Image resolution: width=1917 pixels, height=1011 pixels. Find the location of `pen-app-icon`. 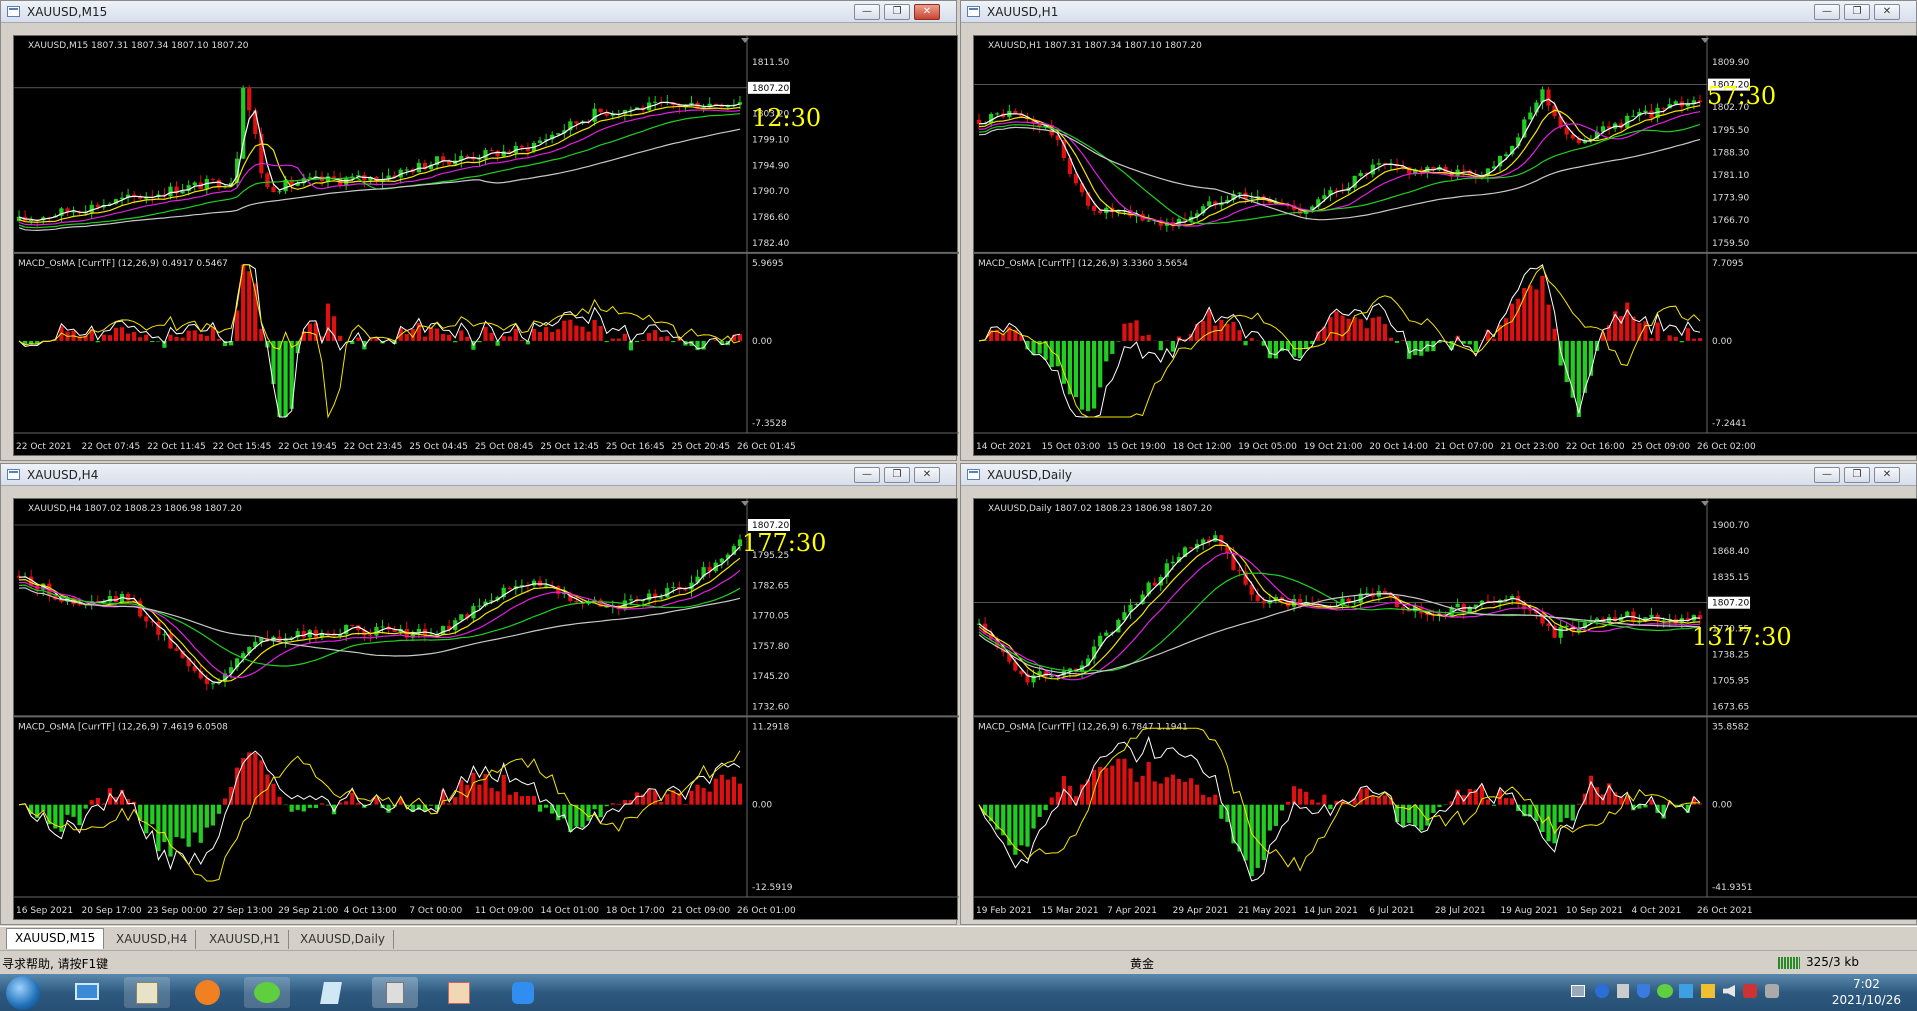

pen-app-icon is located at coordinates (523, 992).